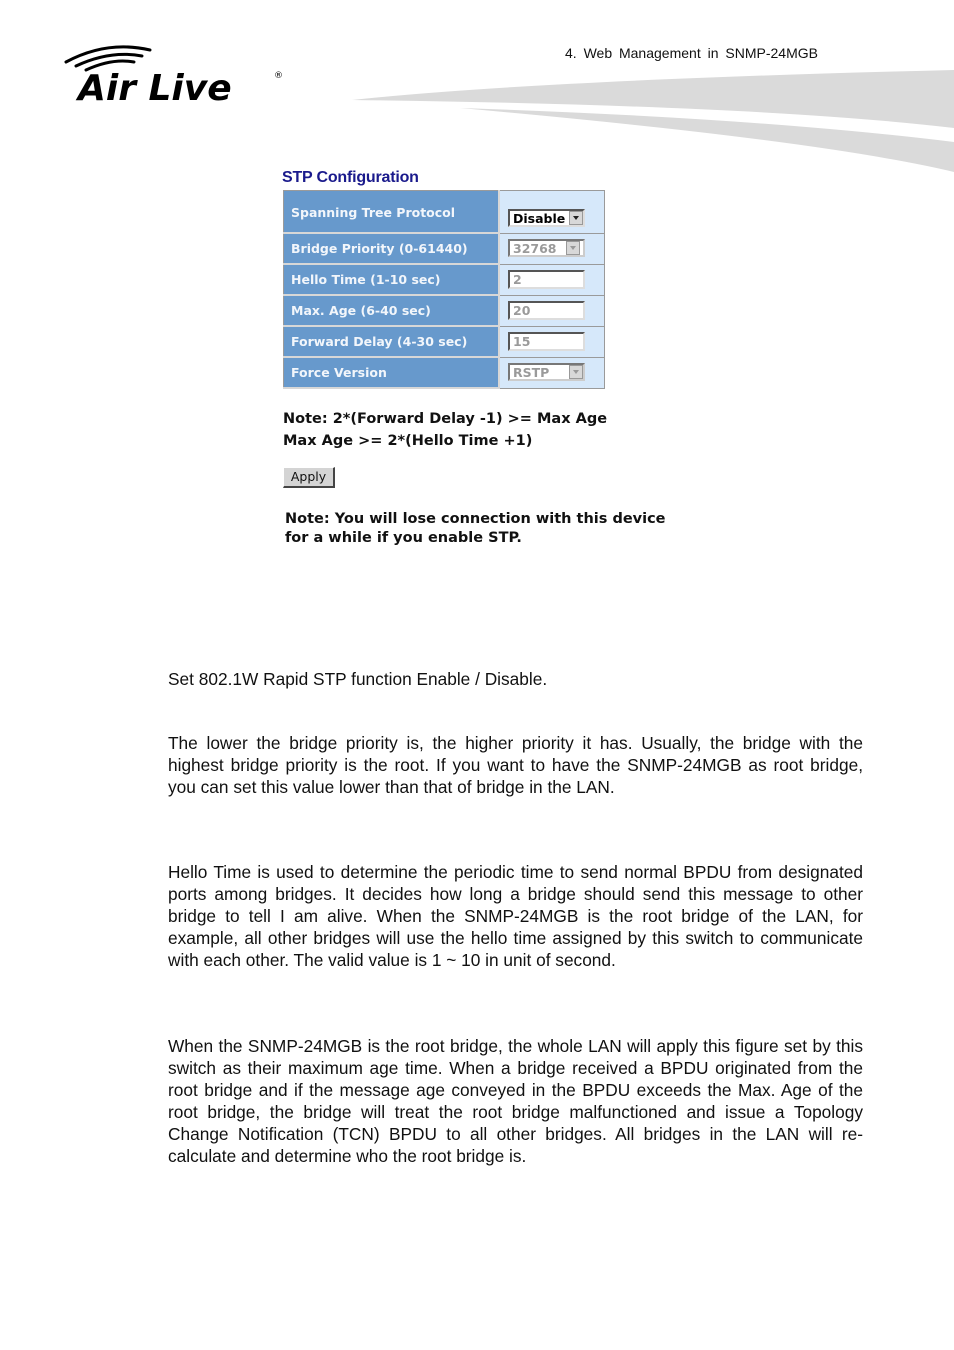 The width and height of the screenshot is (954, 1350). I want to click on airlive-logo: Air Live ®, so click(174, 75).